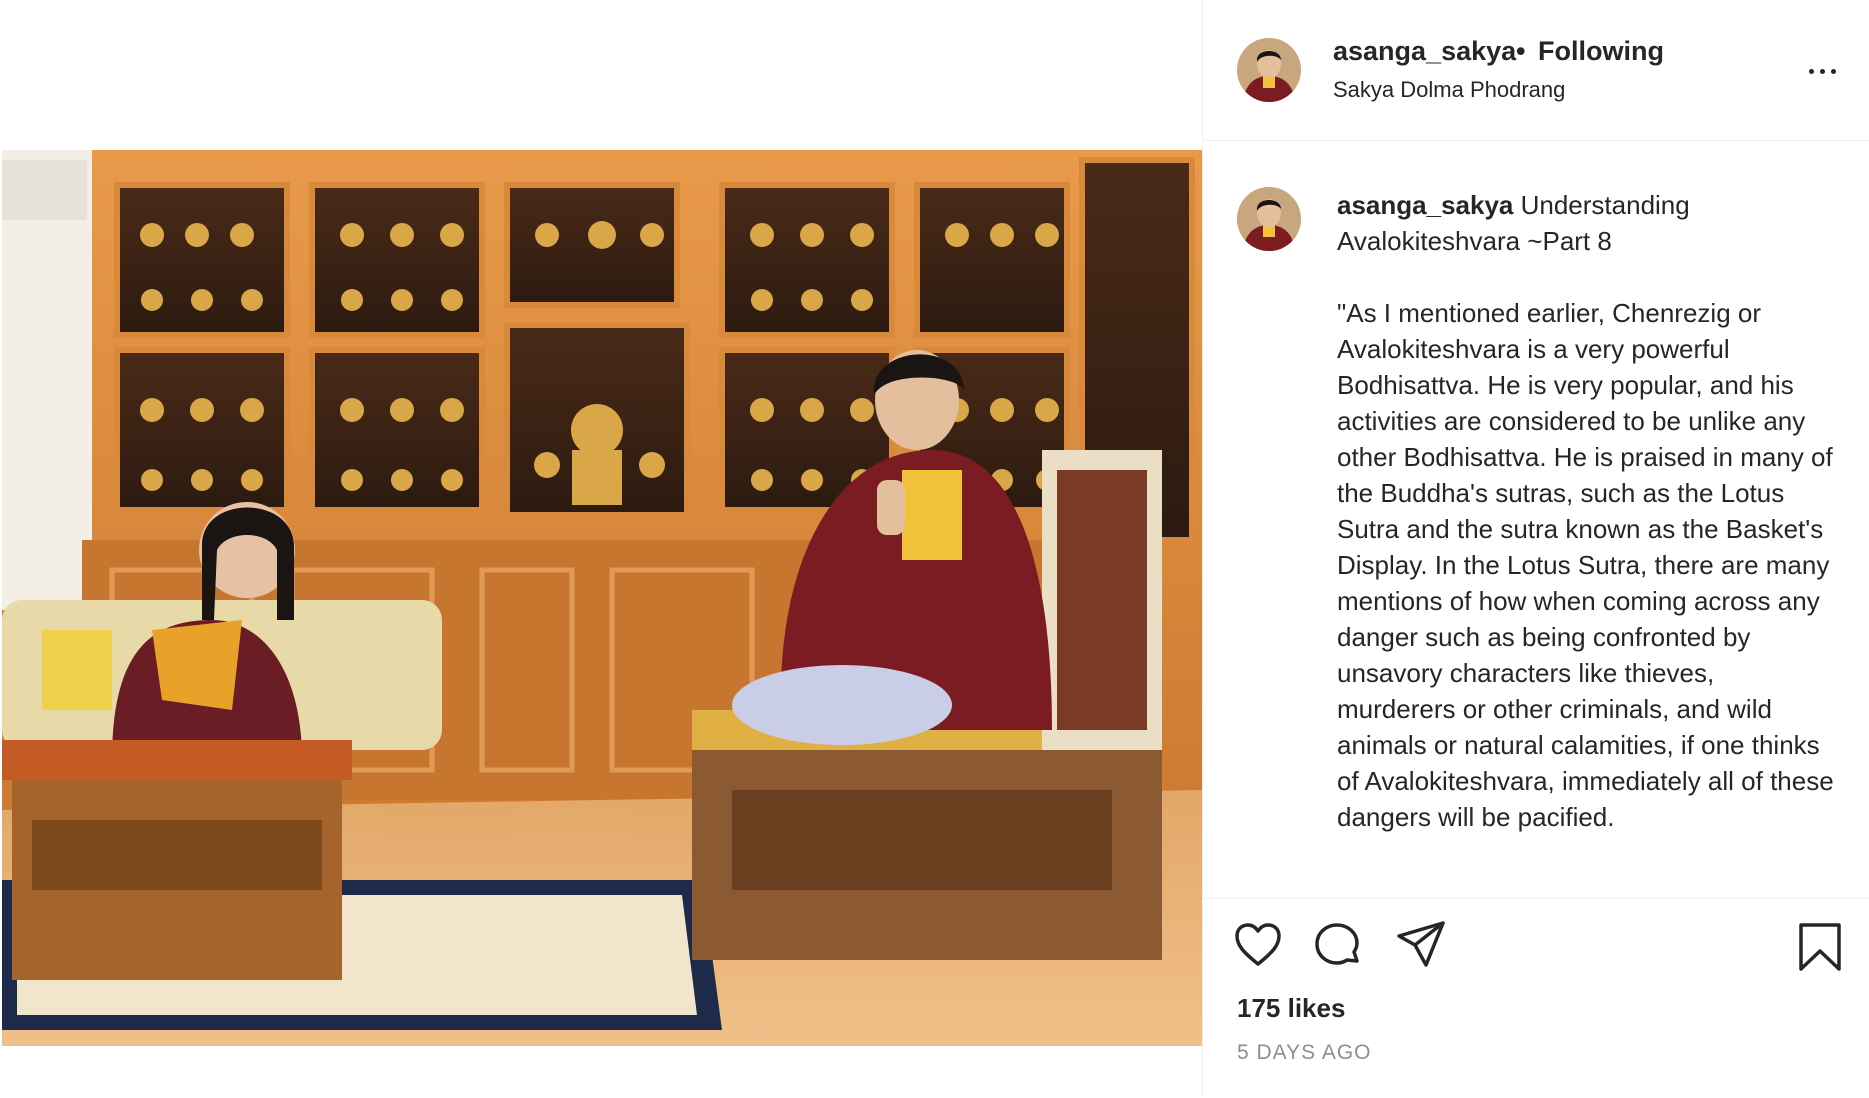 Image resolution: width=1869 pixels, height=1098 pixels. Describe the element at coordinates (1601, 51) in the screenshot. I see `following-button: Following` at that location.